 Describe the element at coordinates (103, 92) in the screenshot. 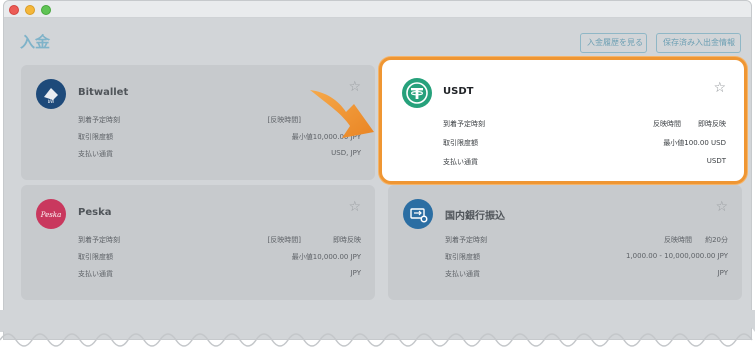

I see `card-title: Bitwallet` at that location.